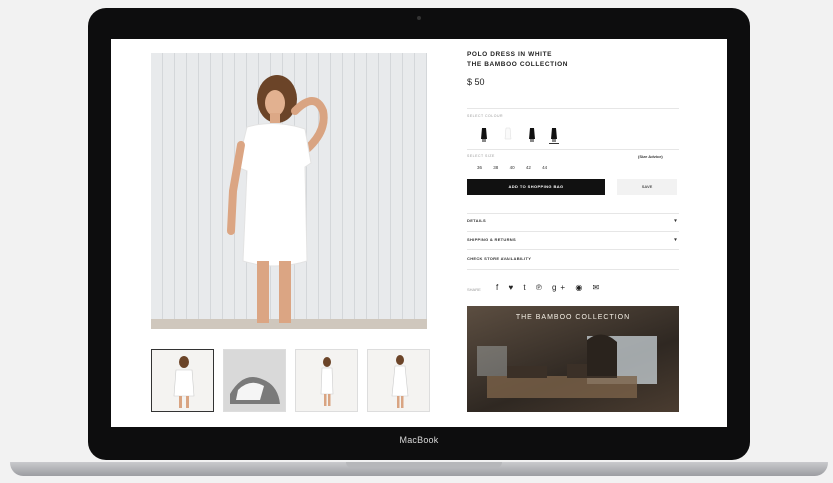 The height and width of the screenshot is (483, 833). I want to click on thumbnail-4-image, so click(400, 381).